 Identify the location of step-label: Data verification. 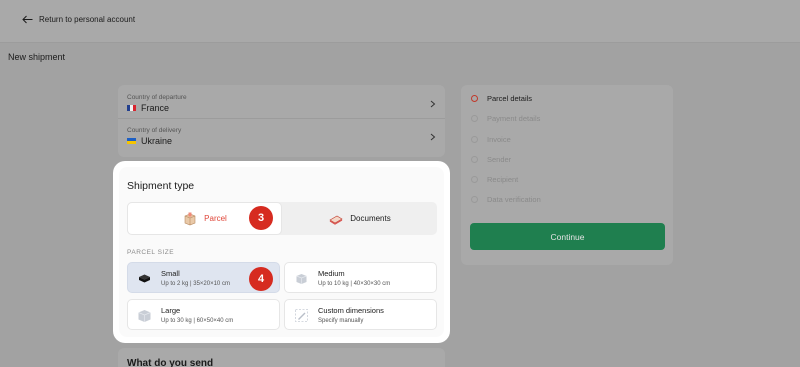
(514, 199).